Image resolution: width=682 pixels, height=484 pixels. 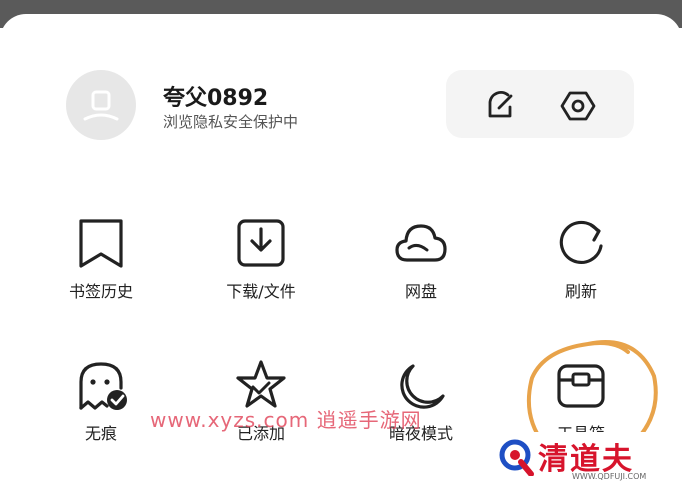 I want to click on brand-watermark: 清道夫 WWW.QDFUJI.COM, so click(x=585, y=458).